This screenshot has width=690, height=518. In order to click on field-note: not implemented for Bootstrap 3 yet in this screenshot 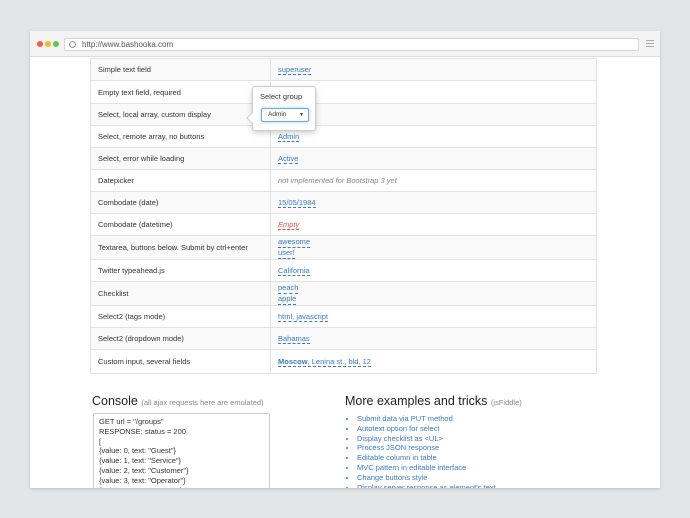, I will do `click(337, 180)`.